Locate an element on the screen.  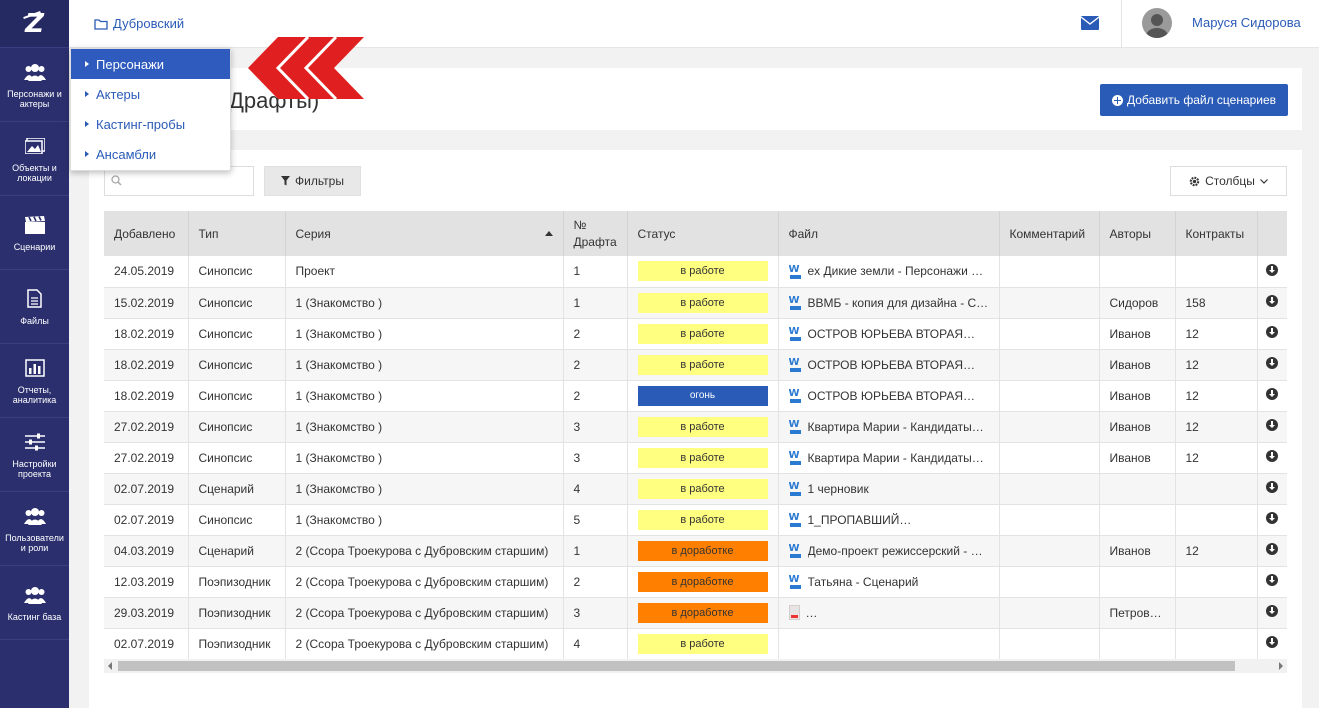
mail-icon is located at coordinates (1090, 23).